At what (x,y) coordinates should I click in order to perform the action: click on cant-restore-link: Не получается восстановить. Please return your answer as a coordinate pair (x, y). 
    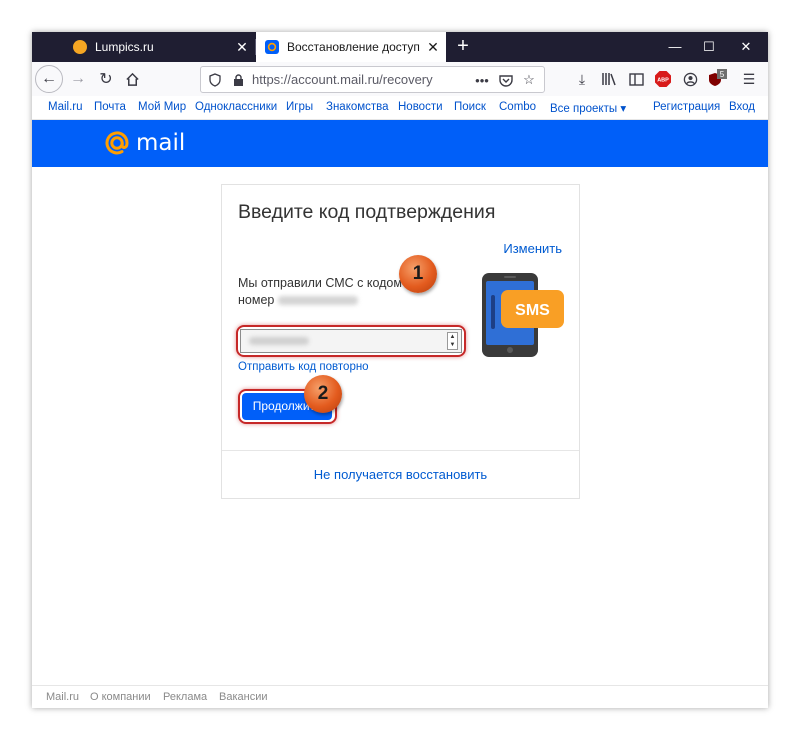
    Looking at the image, I should click on (400, 474).